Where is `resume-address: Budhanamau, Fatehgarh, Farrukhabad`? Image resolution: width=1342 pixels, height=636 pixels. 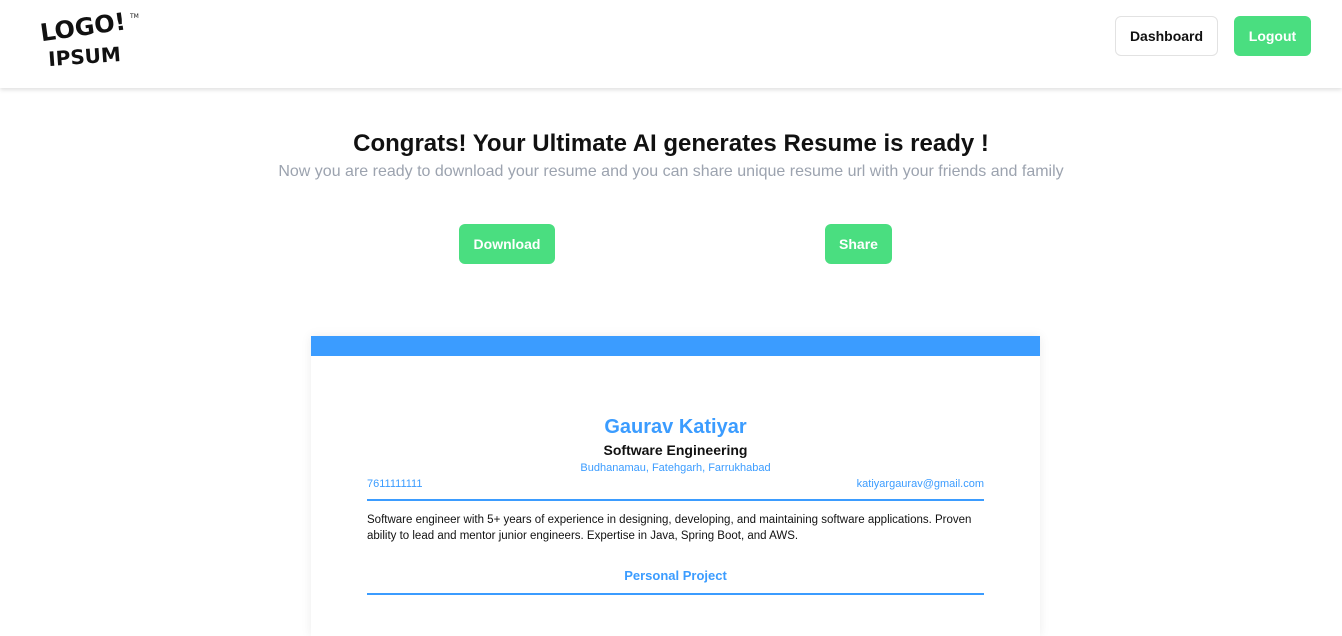
resume-address: Budhanamau, Fatehgarh, Farrukhabad is located at coordinates (675, 468).